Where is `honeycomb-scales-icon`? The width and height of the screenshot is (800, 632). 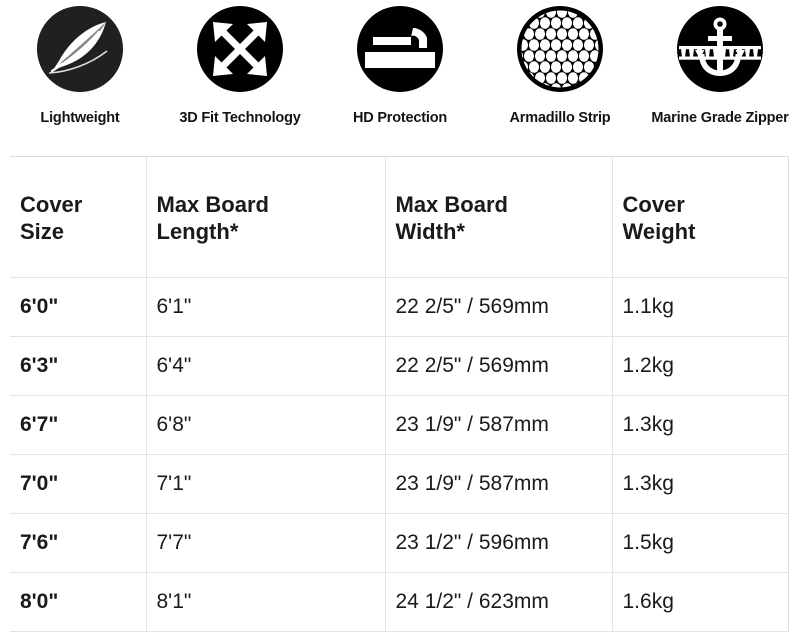 honeycomb-scales-icon is located at coordinates (560, 49).